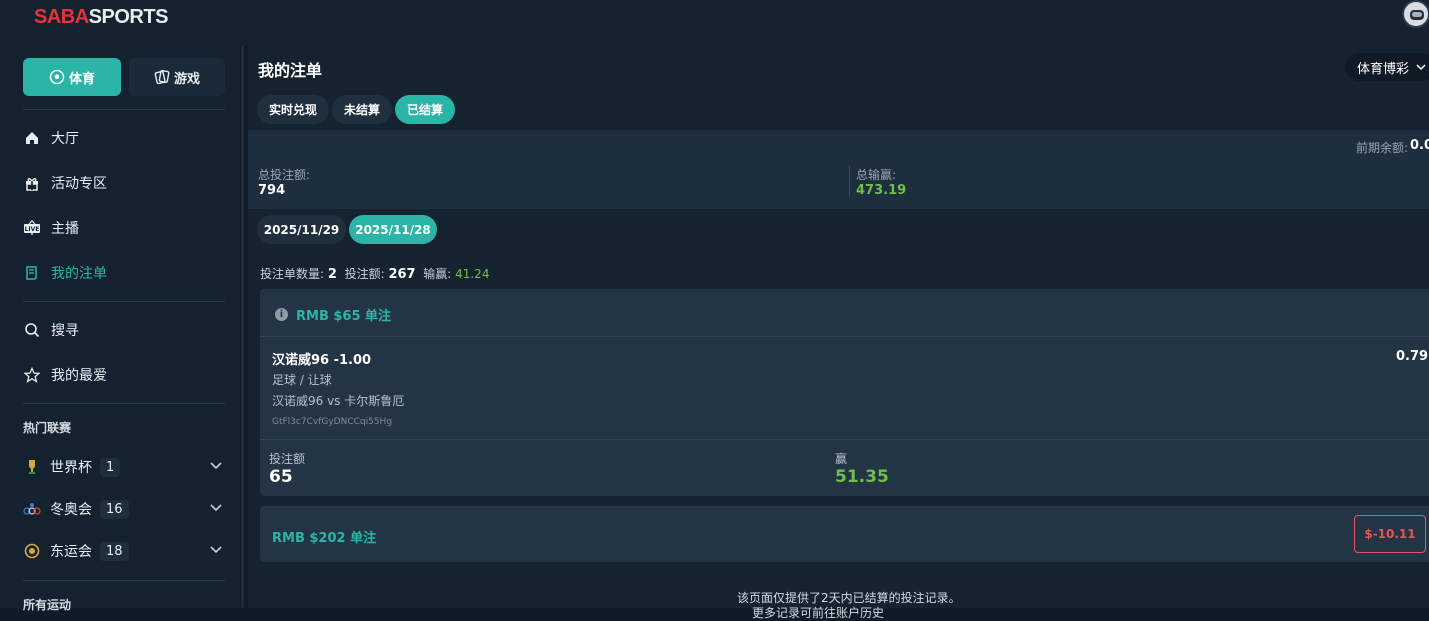 Image resolution: width=1429 pixels, height=621 pixels. What do you see at coordinates (284, 175) in the screenshot?
I see `total-stake-label: 总投注额:` at bounding box center [284, 175].